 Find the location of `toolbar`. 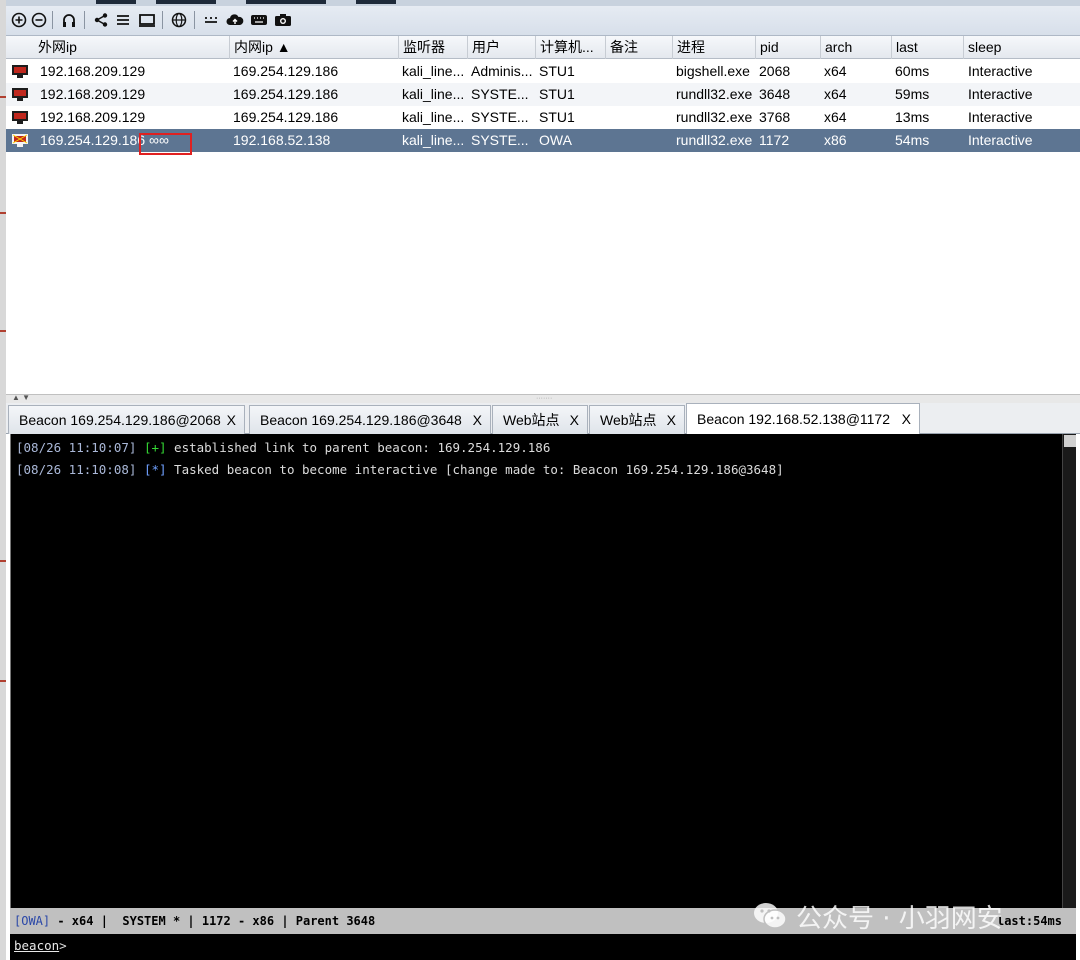

toolbar is located at coordinates (543, 18).